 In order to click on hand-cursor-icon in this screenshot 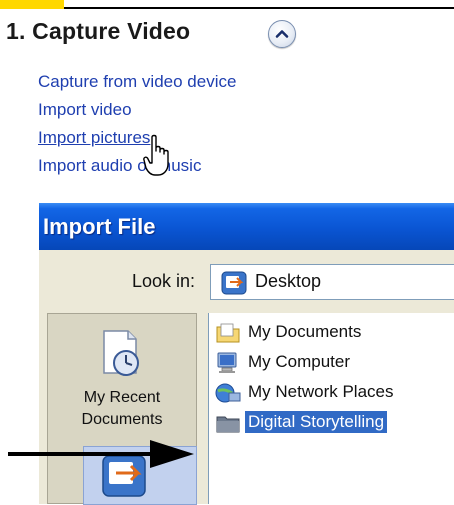, I will do `click(156, 155)`.